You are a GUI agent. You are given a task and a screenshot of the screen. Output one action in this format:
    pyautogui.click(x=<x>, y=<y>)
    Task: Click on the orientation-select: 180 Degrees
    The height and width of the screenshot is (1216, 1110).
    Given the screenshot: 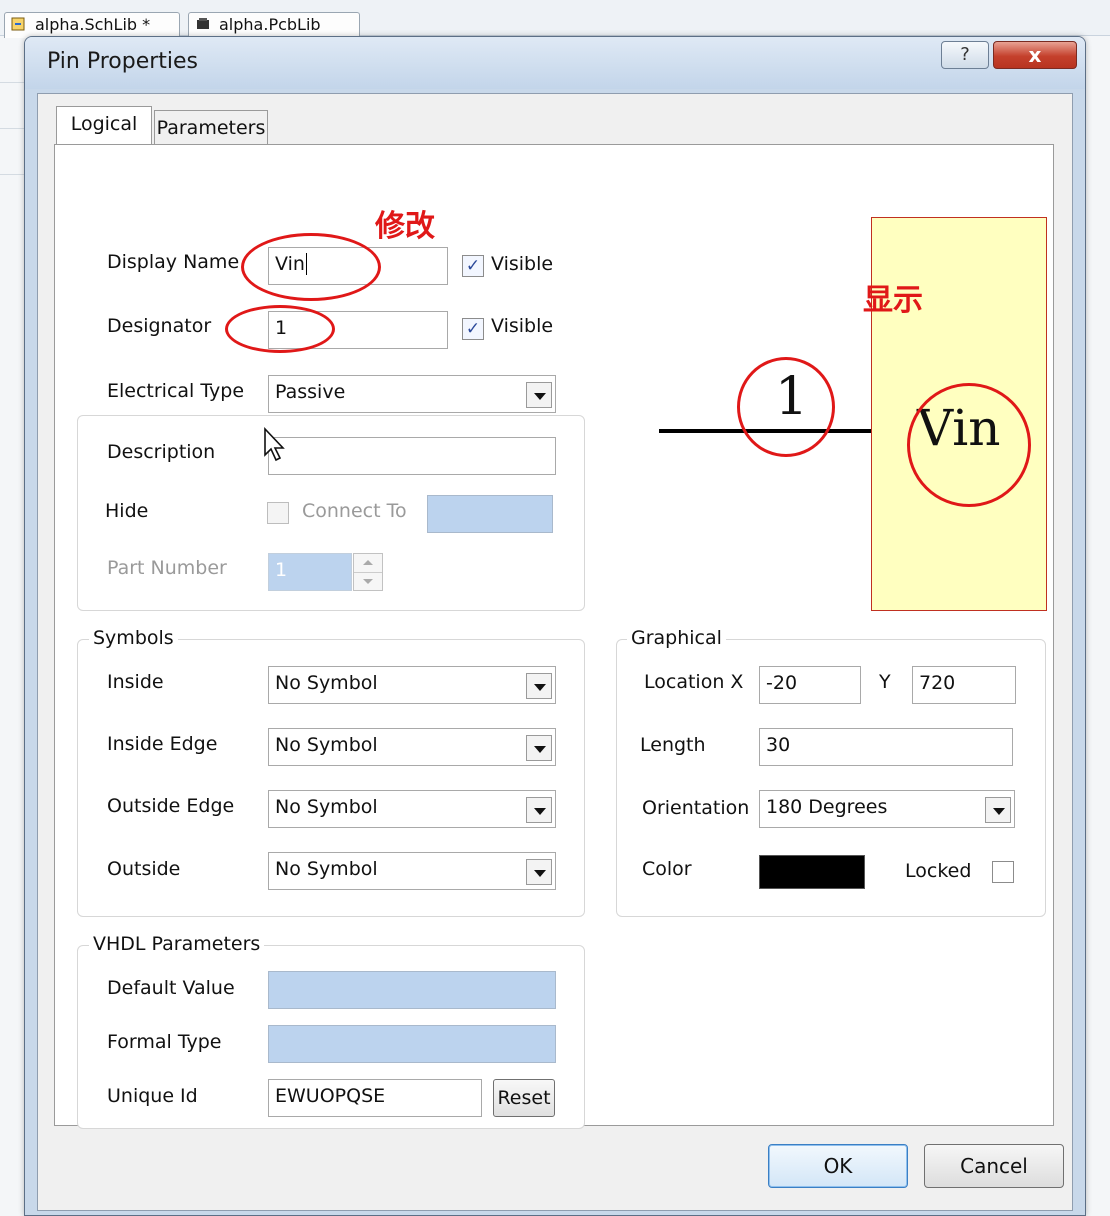 What is the action you would take?
    pyautogui.click(x=887, y=809)
    